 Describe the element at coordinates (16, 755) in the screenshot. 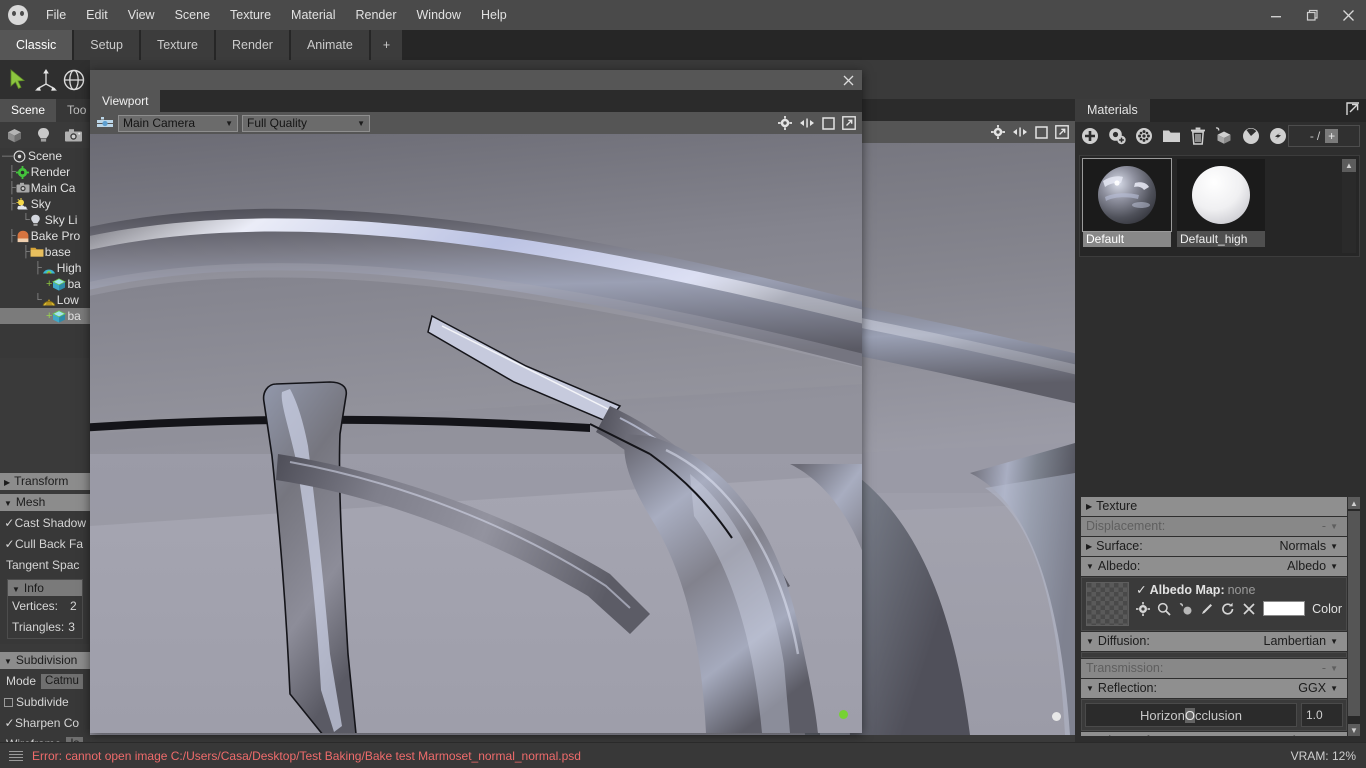

I see `console-icon` at that location.